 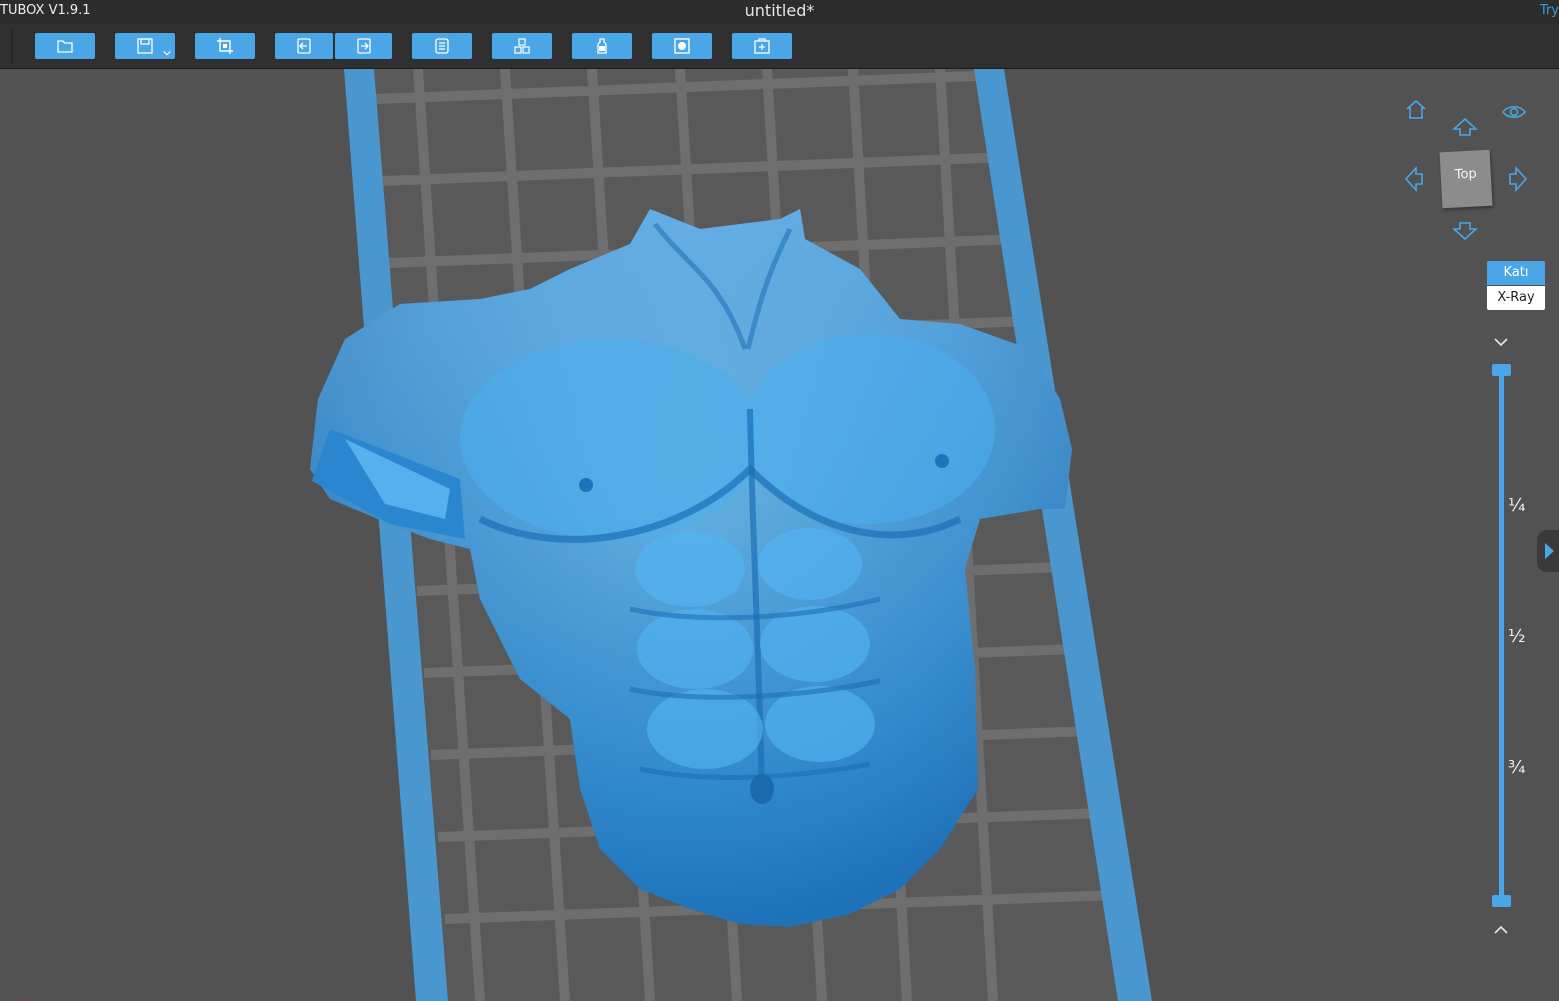 I want to click on title-bar: TUBOX V1.9.1 untitled* Try, so click(x=779, y=12).